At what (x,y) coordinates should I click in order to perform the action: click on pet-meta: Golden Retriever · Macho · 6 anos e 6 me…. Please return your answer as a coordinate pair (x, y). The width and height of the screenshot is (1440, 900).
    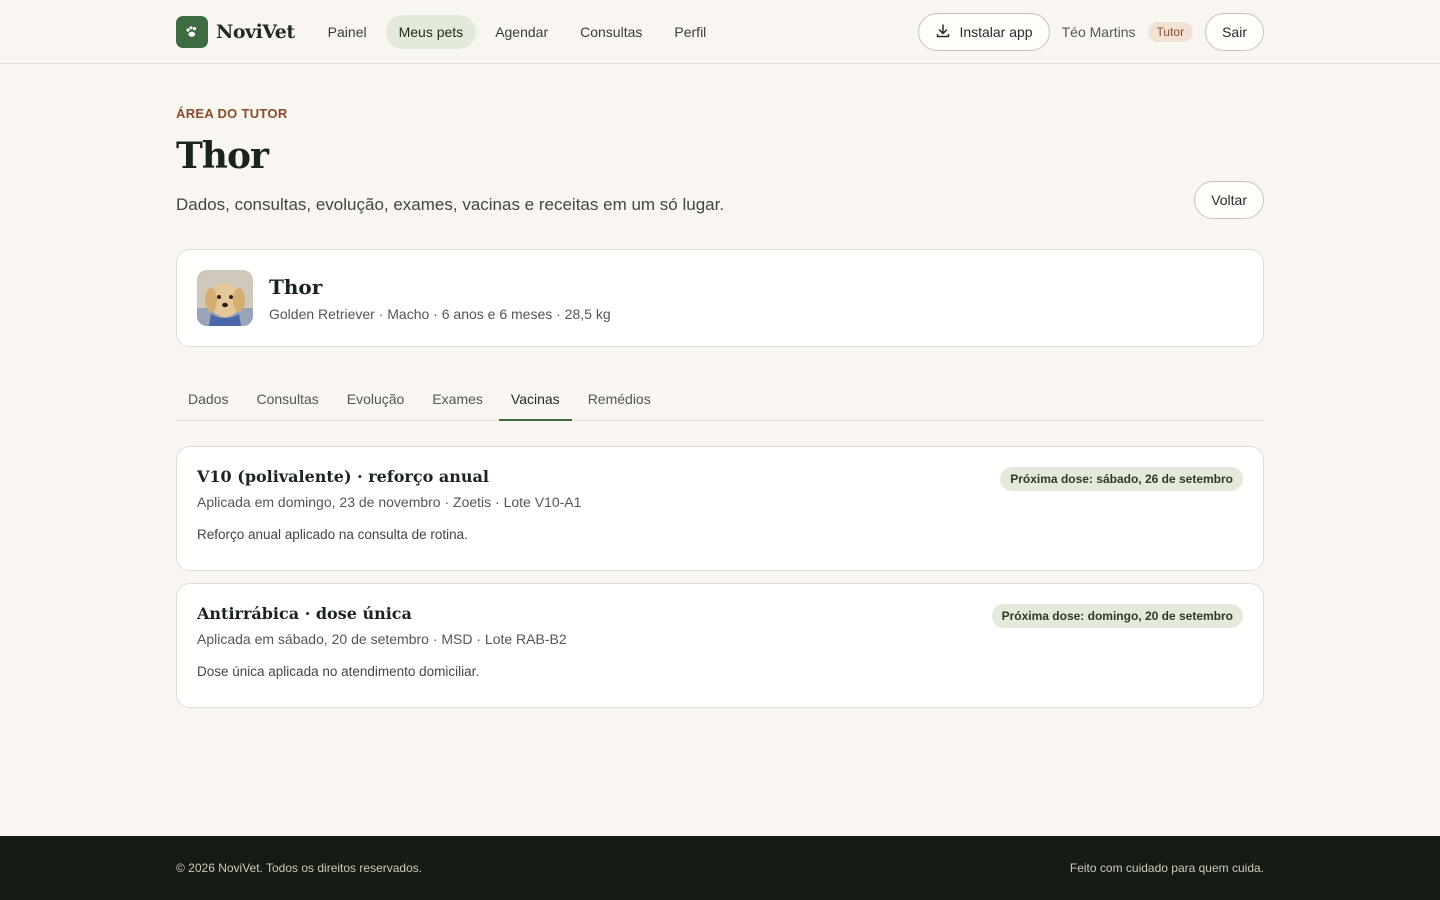
    Looking at the image, I should click on (440, 313).